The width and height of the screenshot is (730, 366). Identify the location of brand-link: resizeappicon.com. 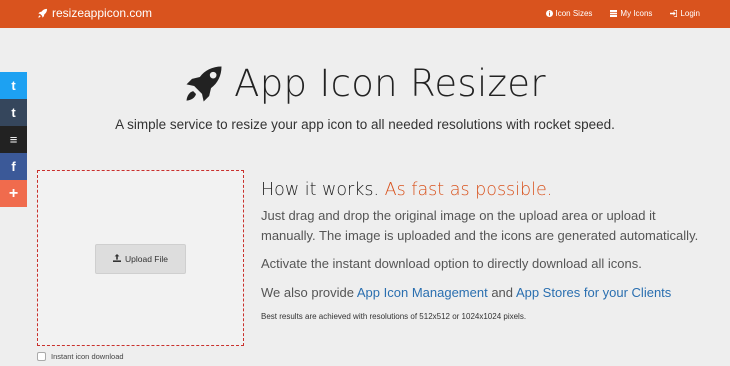
(94, 13).